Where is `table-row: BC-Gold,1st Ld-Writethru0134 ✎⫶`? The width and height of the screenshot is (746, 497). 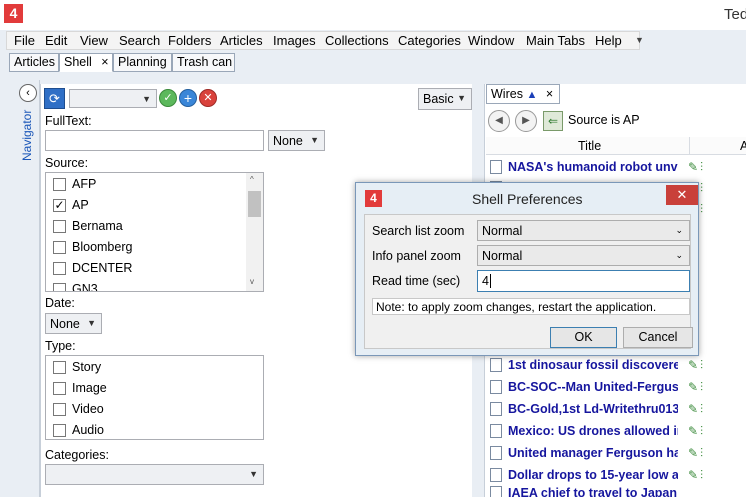 table-row: BC-Gold,1st Ld-Writethru0134 ✎⫶ is located at coordinates (618, 409).